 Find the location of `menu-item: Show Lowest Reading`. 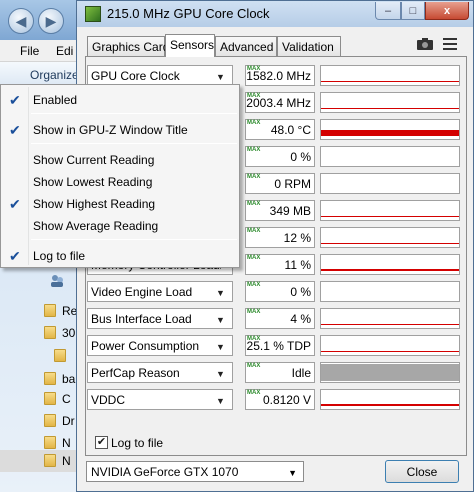

menu-item: Show Lowest Reading is located at coordinates (121, 182).